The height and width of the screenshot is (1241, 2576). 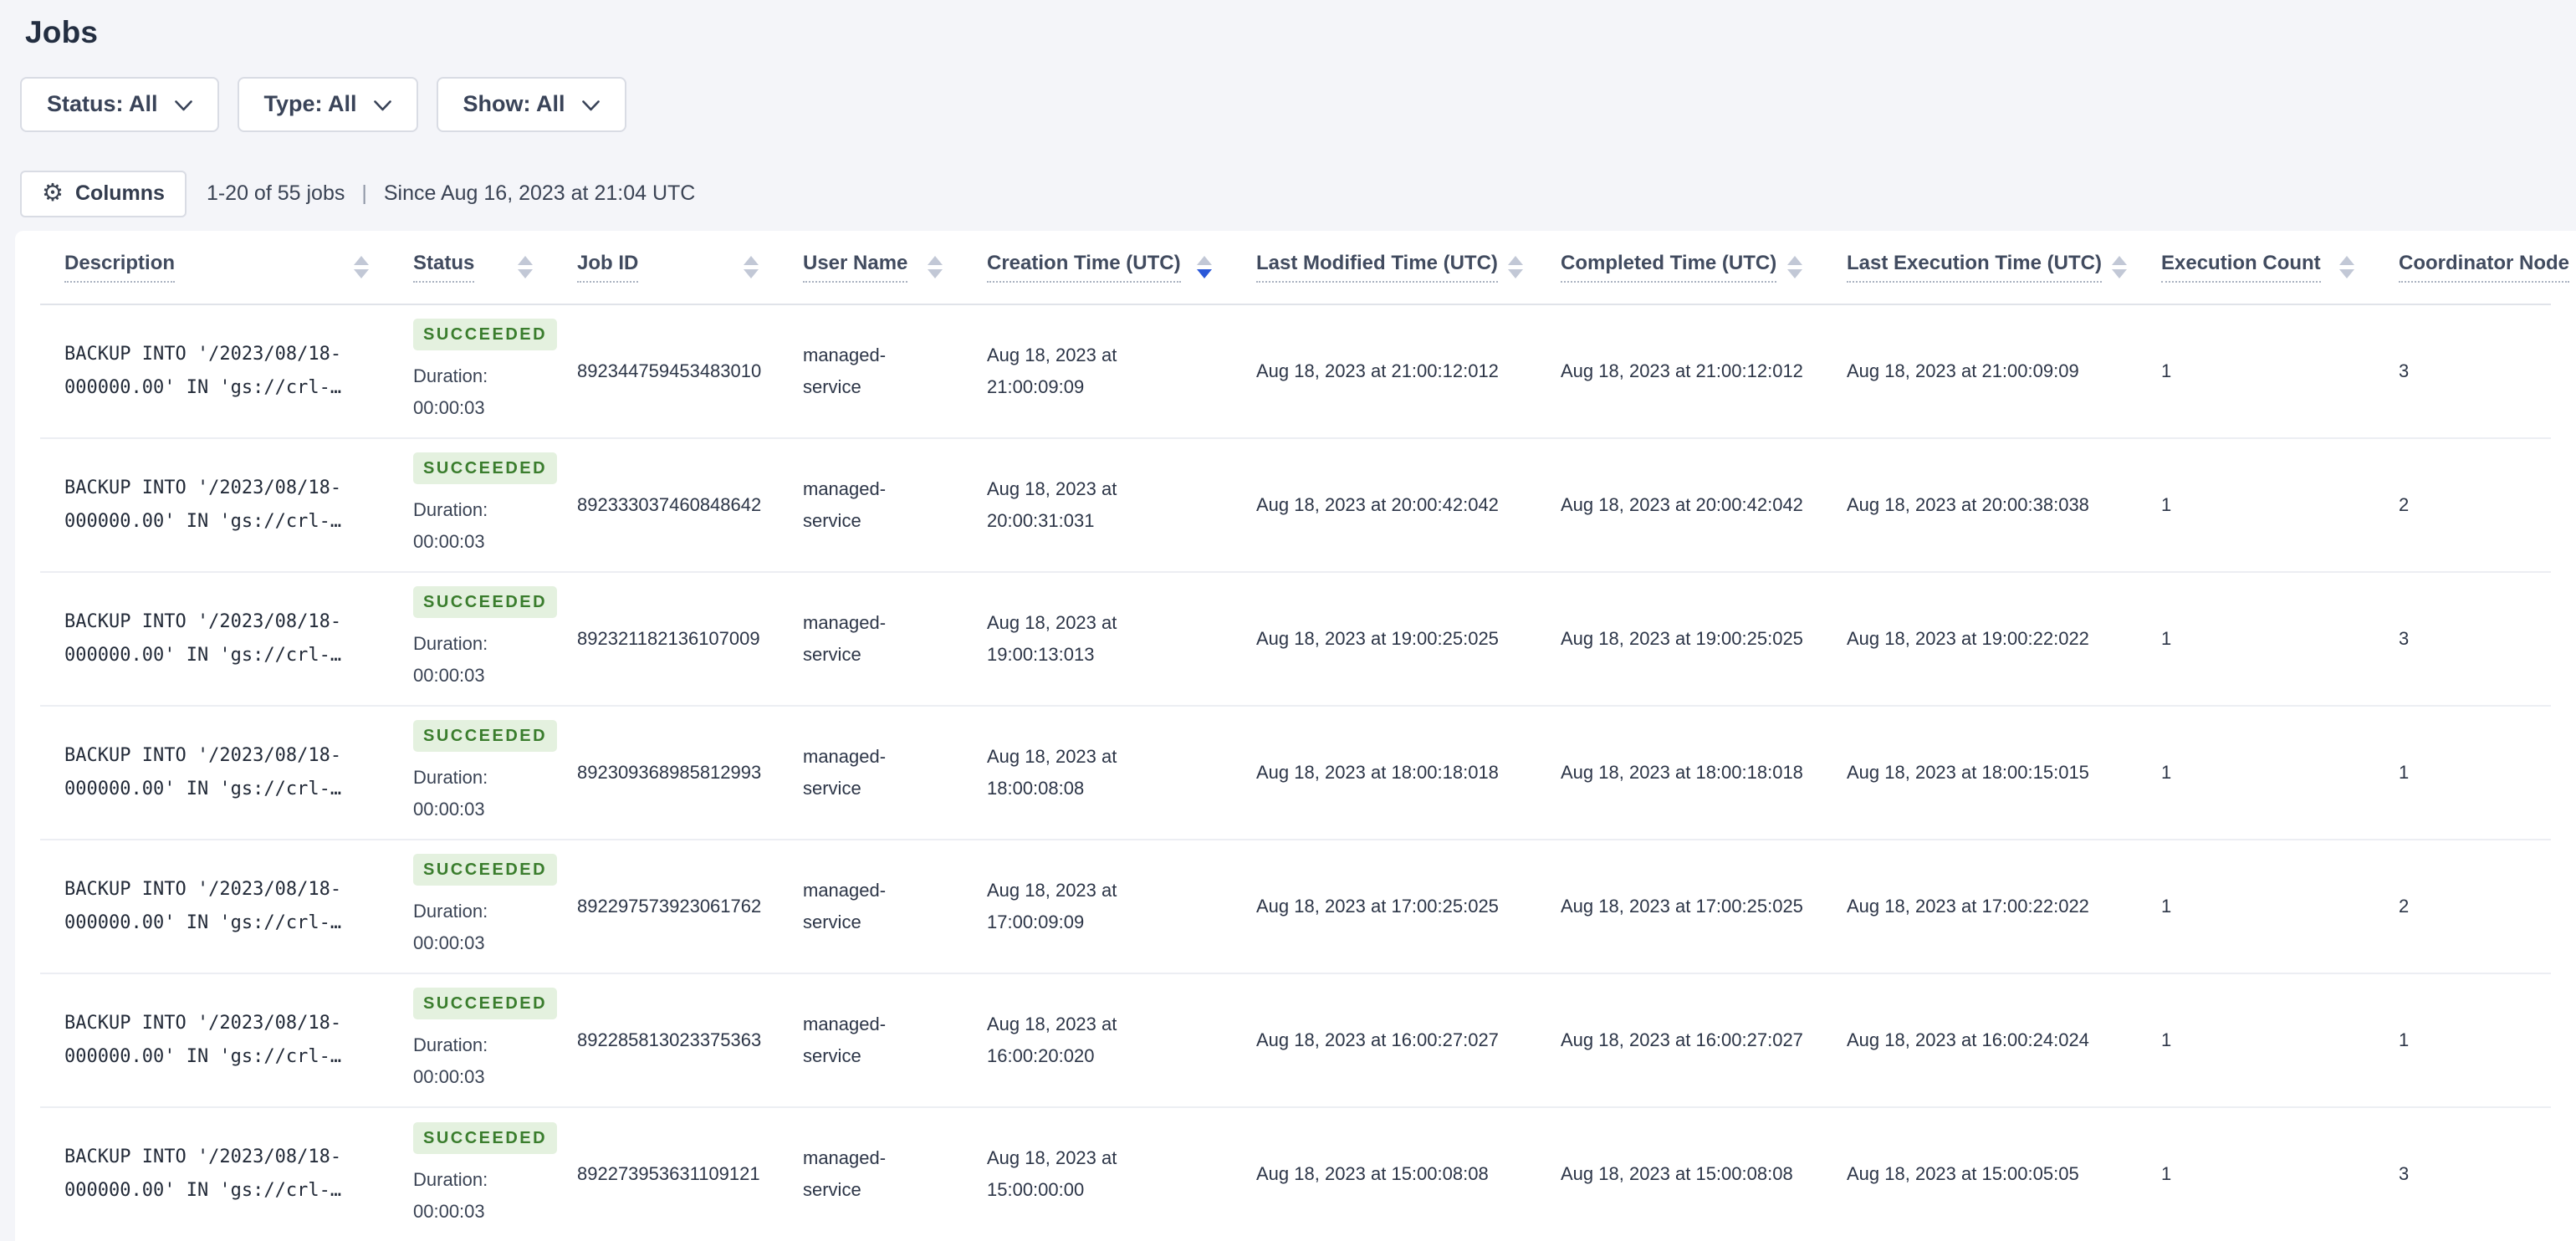 What do you see at coordinates (2484, 267) in the screenshot?
I see `column-header-label: Coordinator Node` at bounding box center [2484, 267].